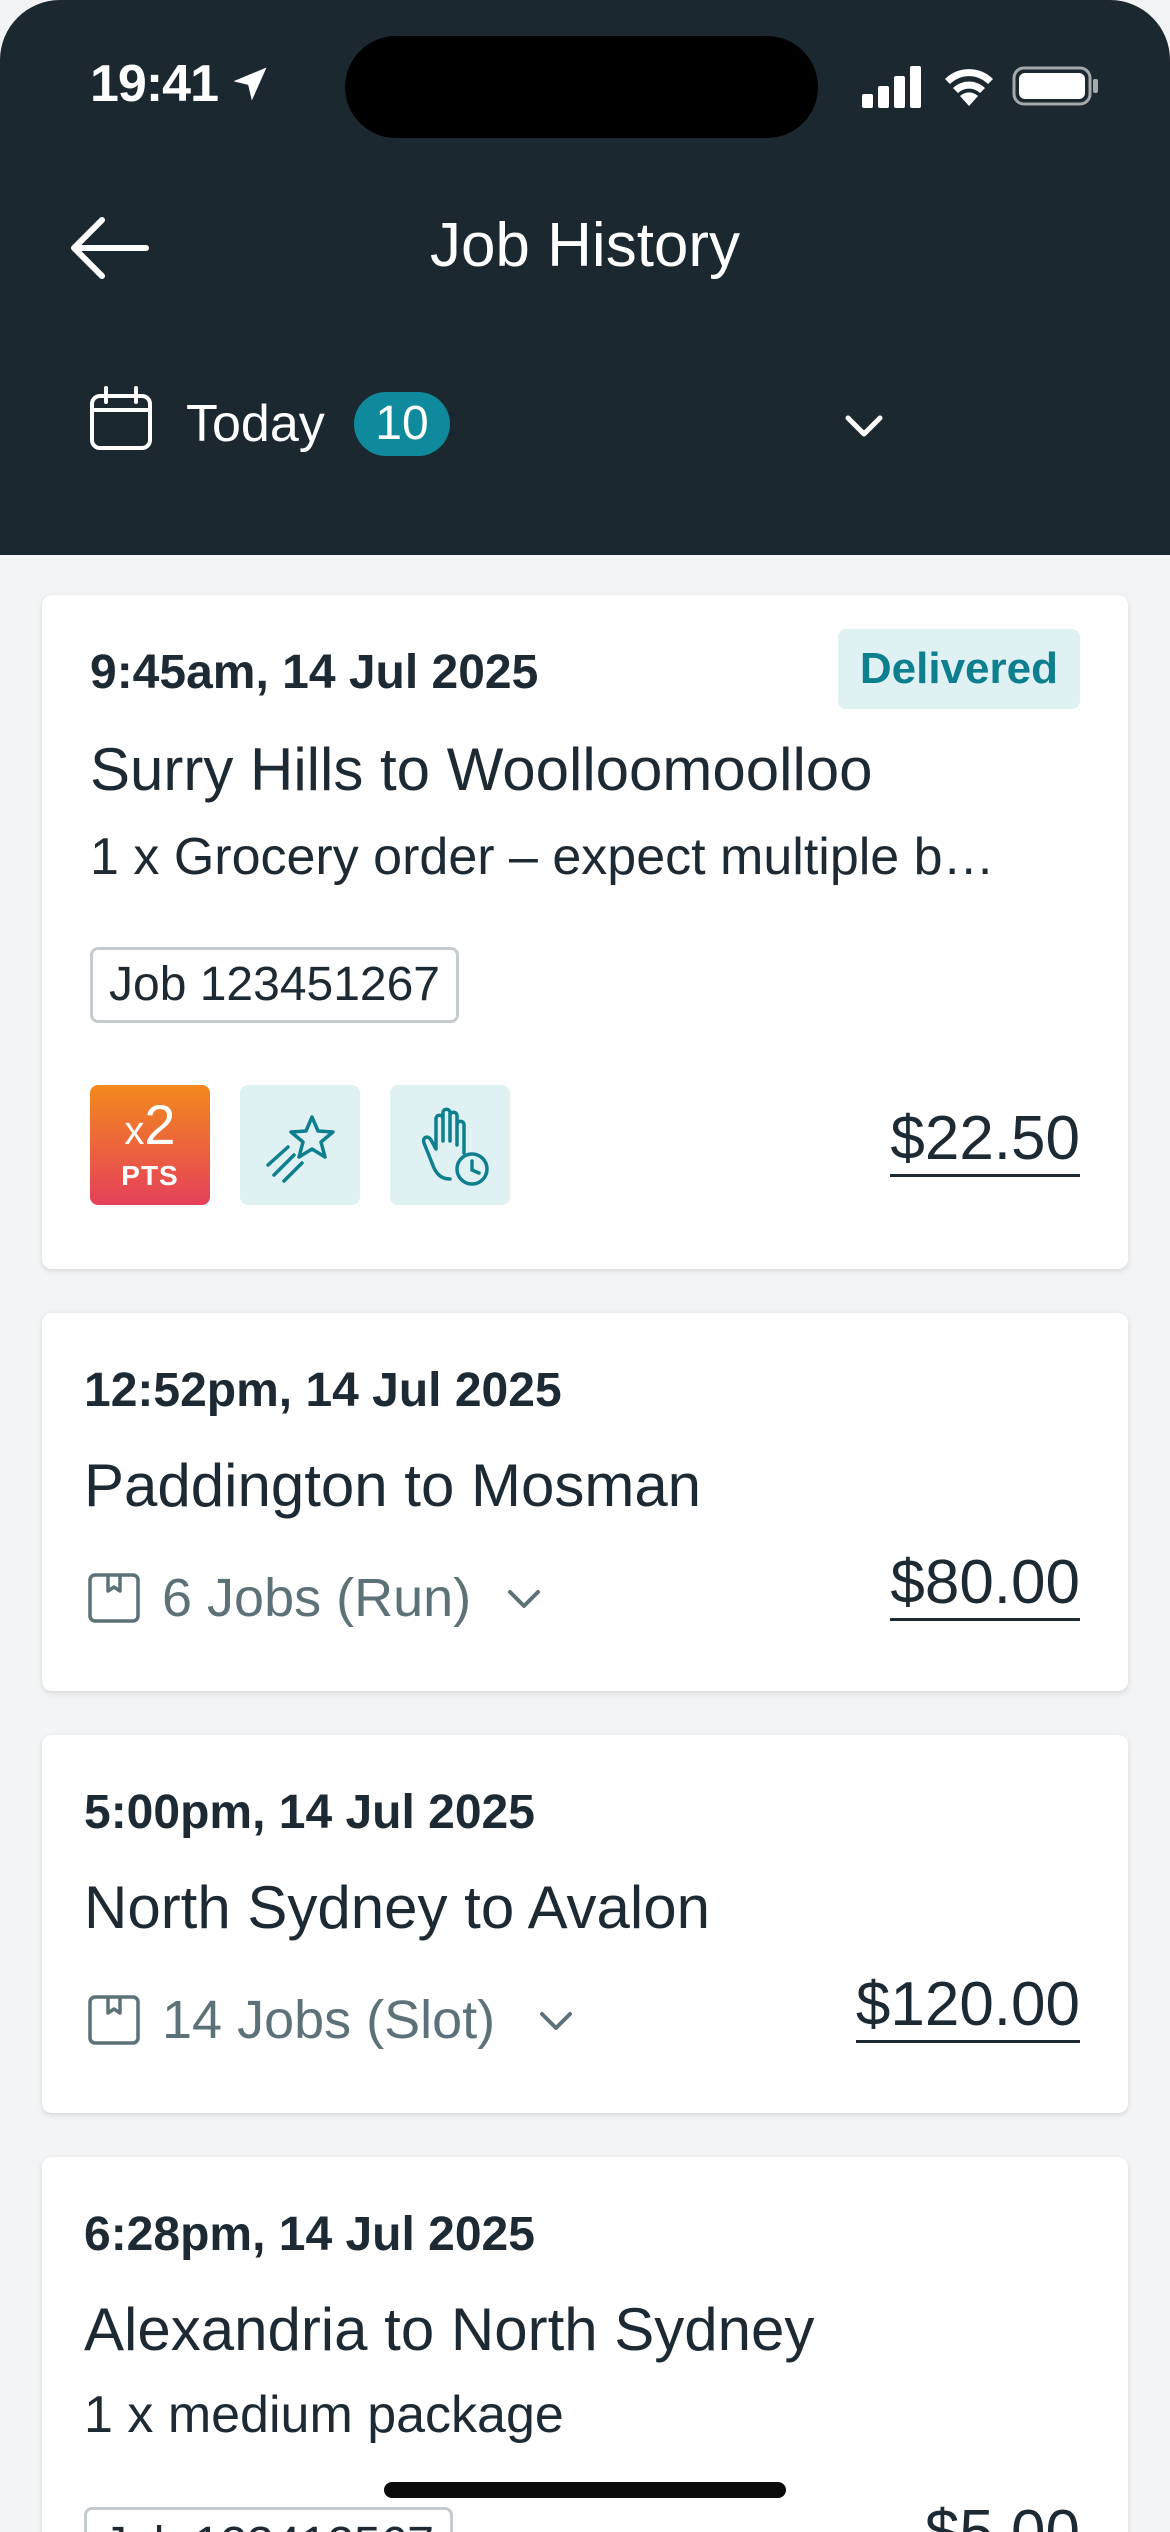  Describe the element at coordinates (150, 1175) in the screenshot. I see `points-unit: PTS` at that location.